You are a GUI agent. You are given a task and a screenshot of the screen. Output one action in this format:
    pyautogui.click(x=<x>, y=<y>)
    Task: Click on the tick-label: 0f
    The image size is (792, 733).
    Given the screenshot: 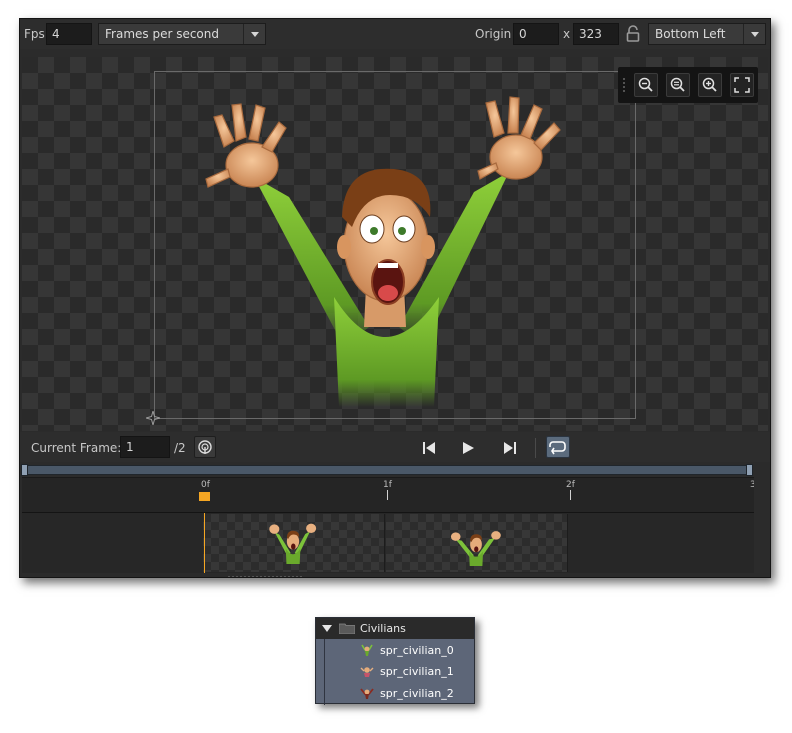 What is the action you would take?
    pyautogui.click(x=205, y=485)
    